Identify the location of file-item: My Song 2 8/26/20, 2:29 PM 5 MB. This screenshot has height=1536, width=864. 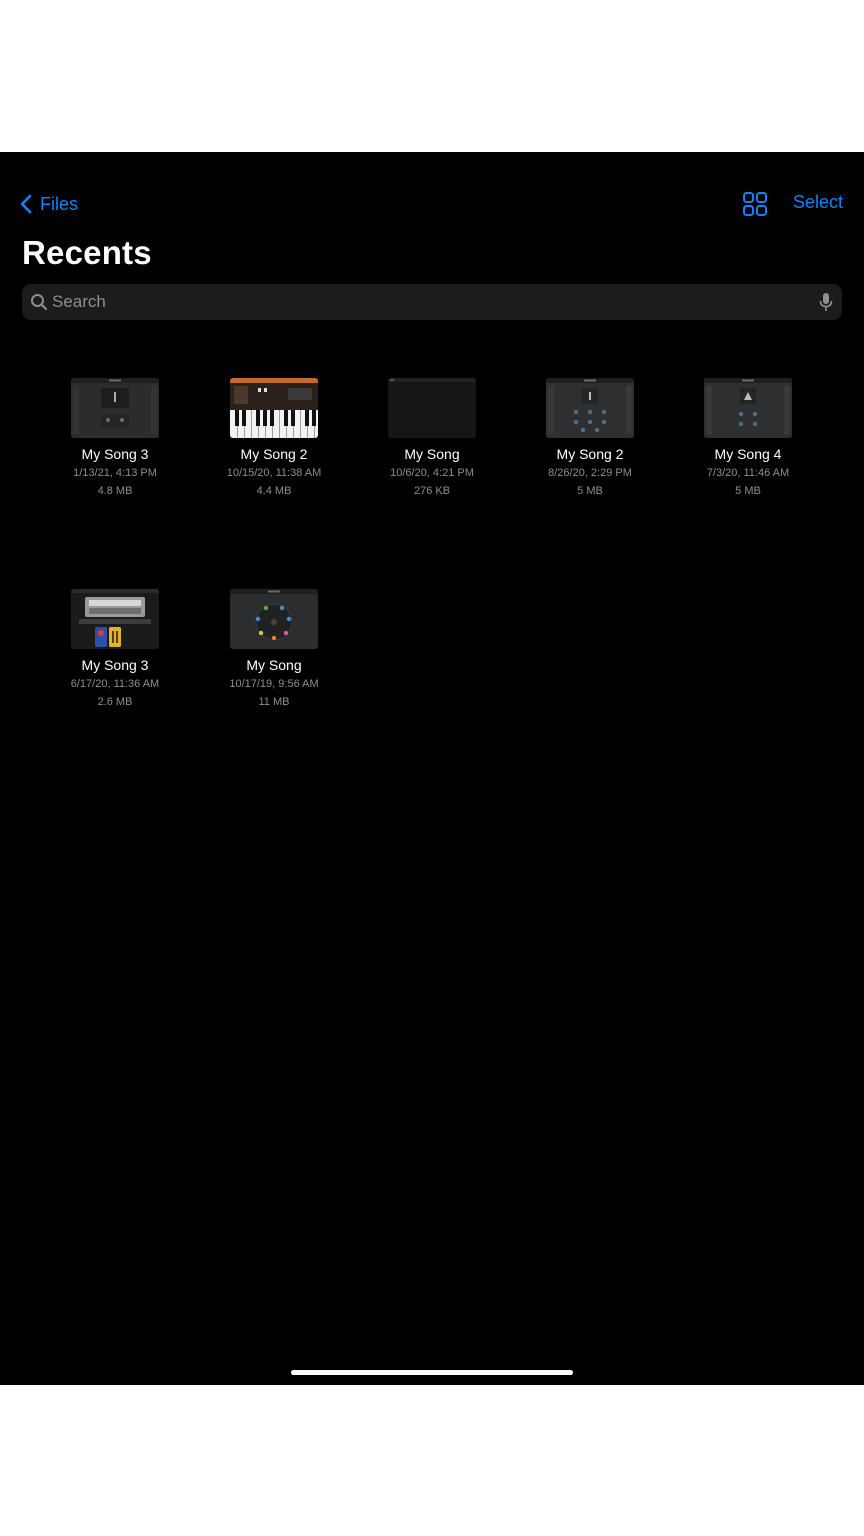
(590, 439).